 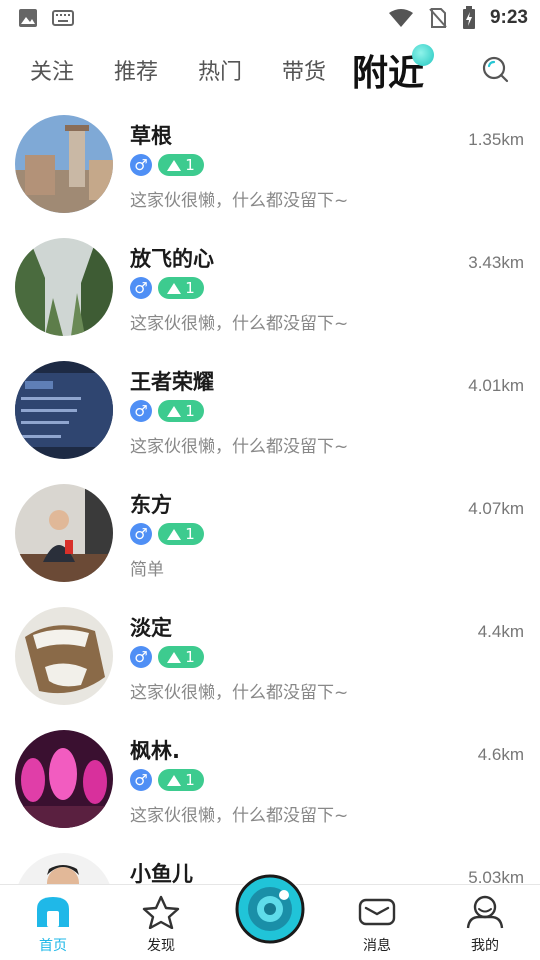 I want to click on tab-following: 关注, so click(x=52, y=70).